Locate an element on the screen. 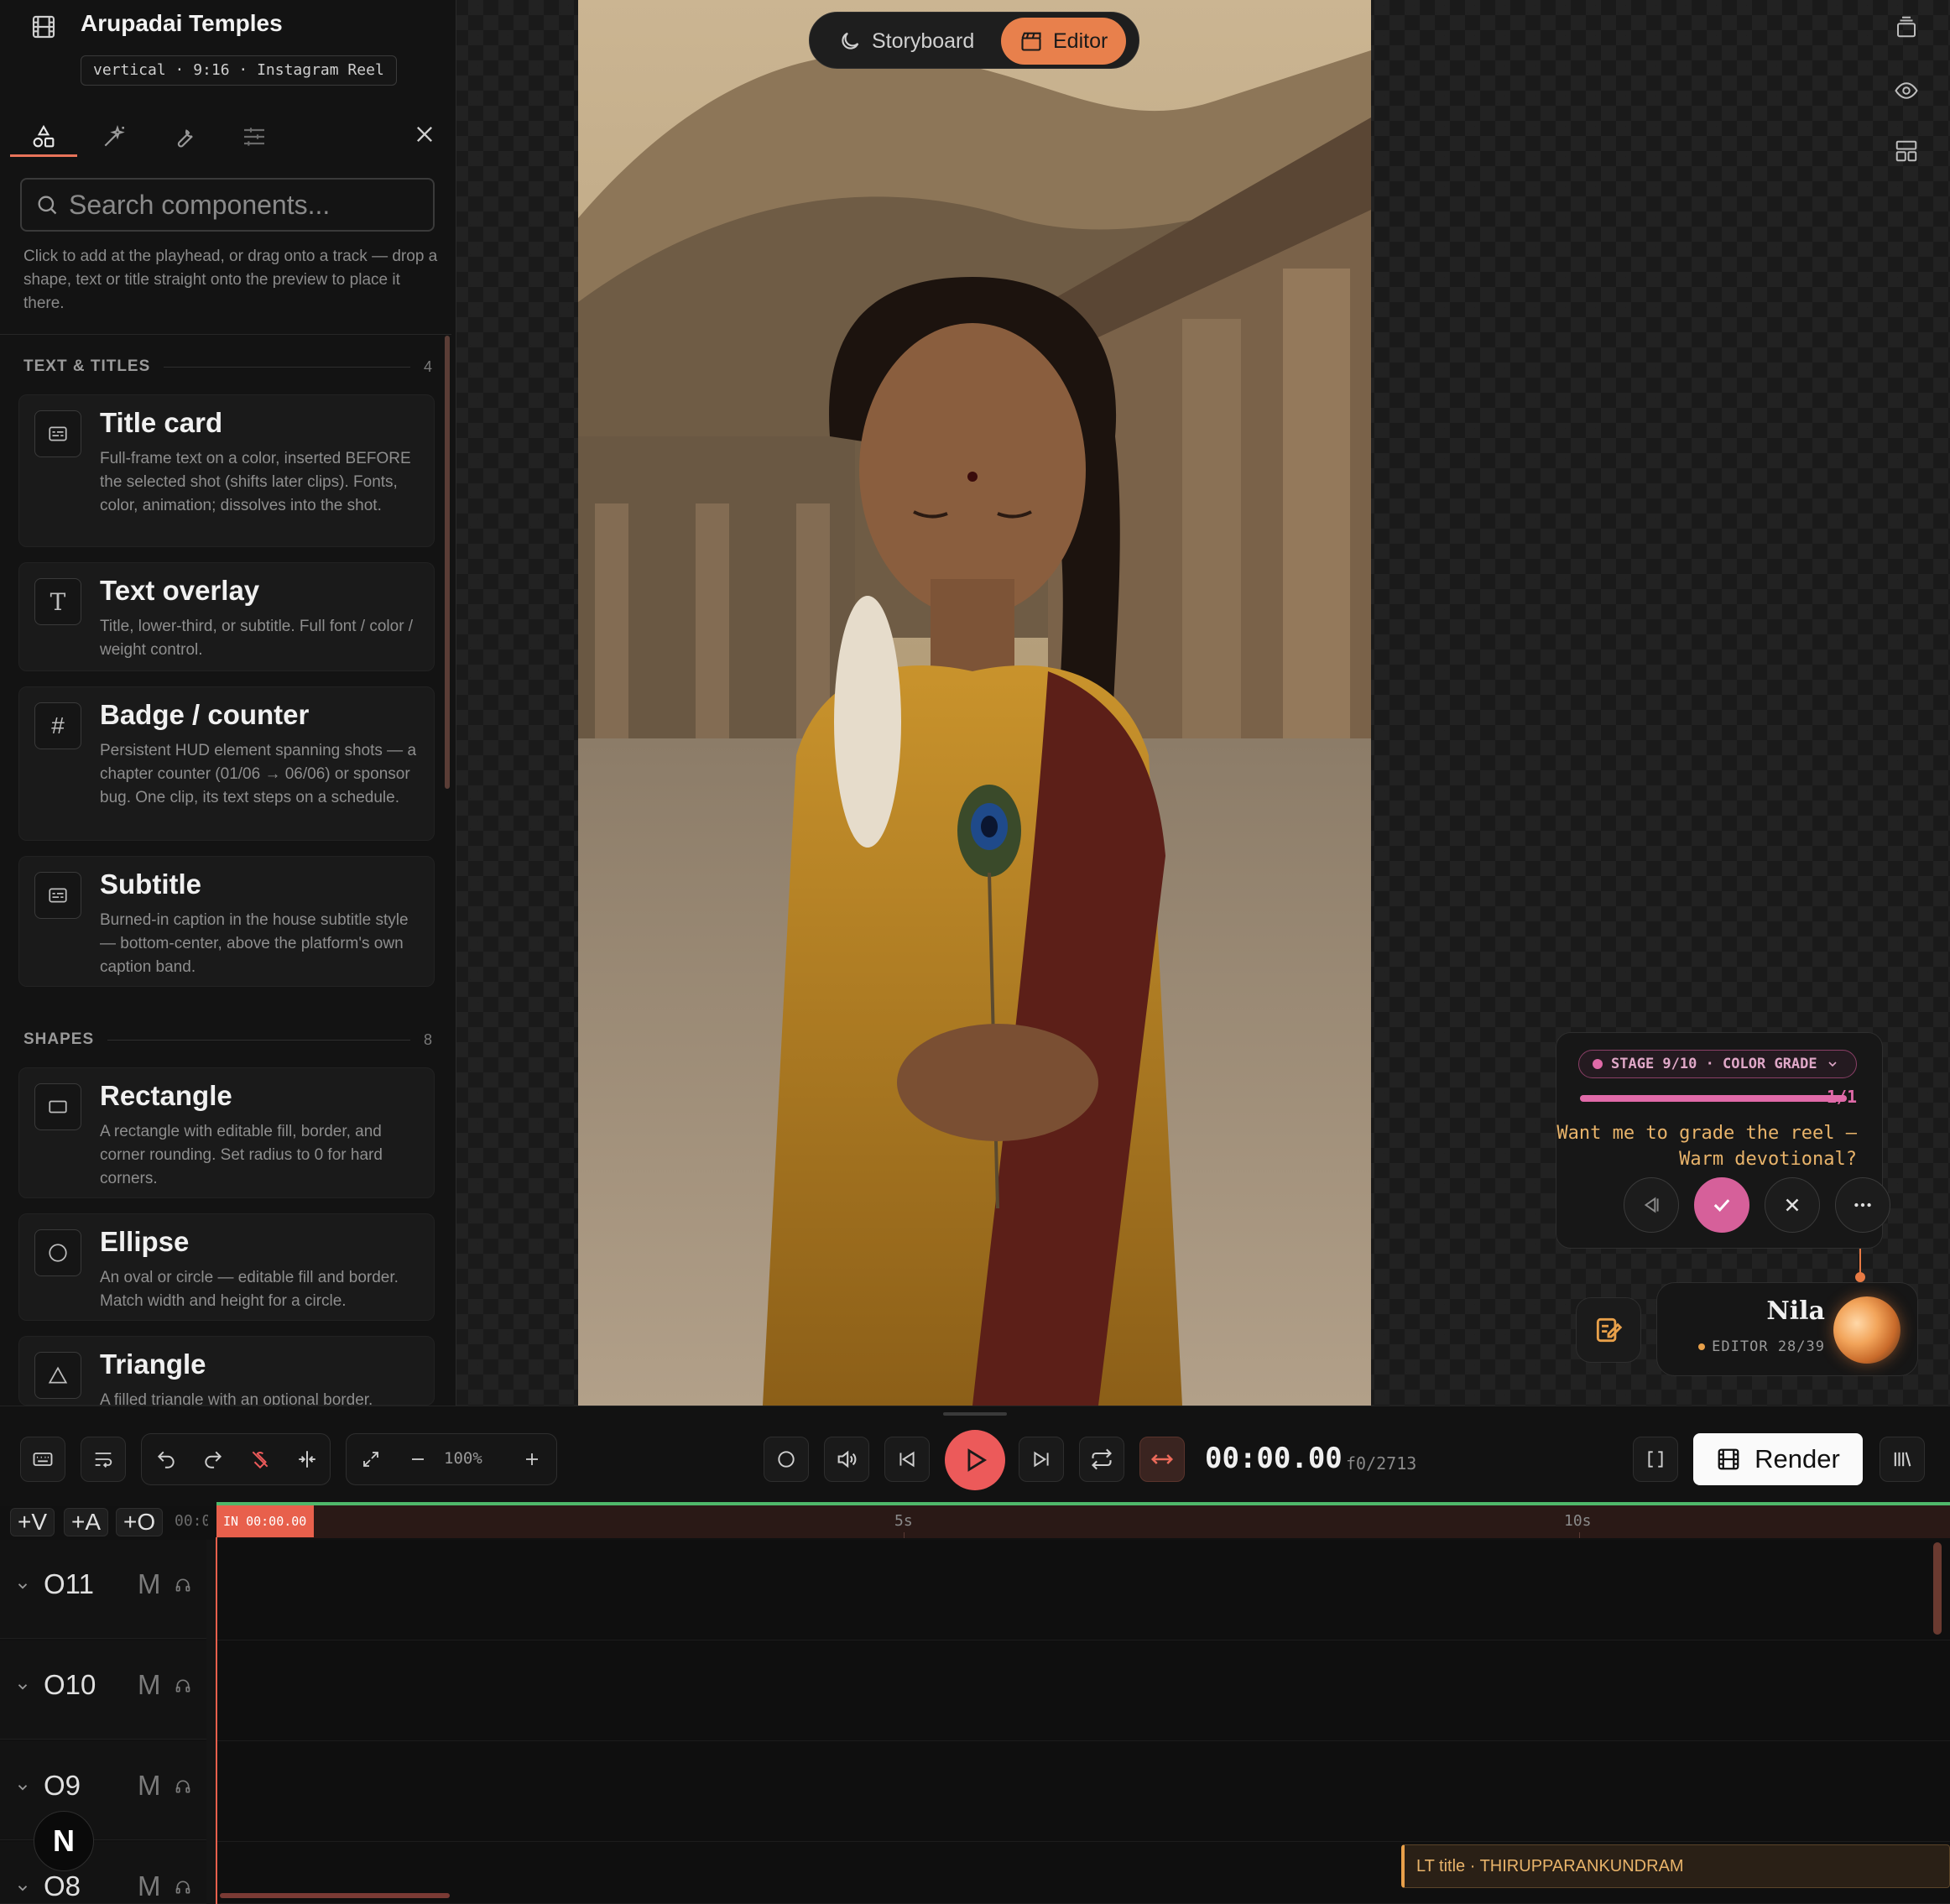 The image size is (1950, 1904). section-count: 4 is located at coordinates (428, 366).